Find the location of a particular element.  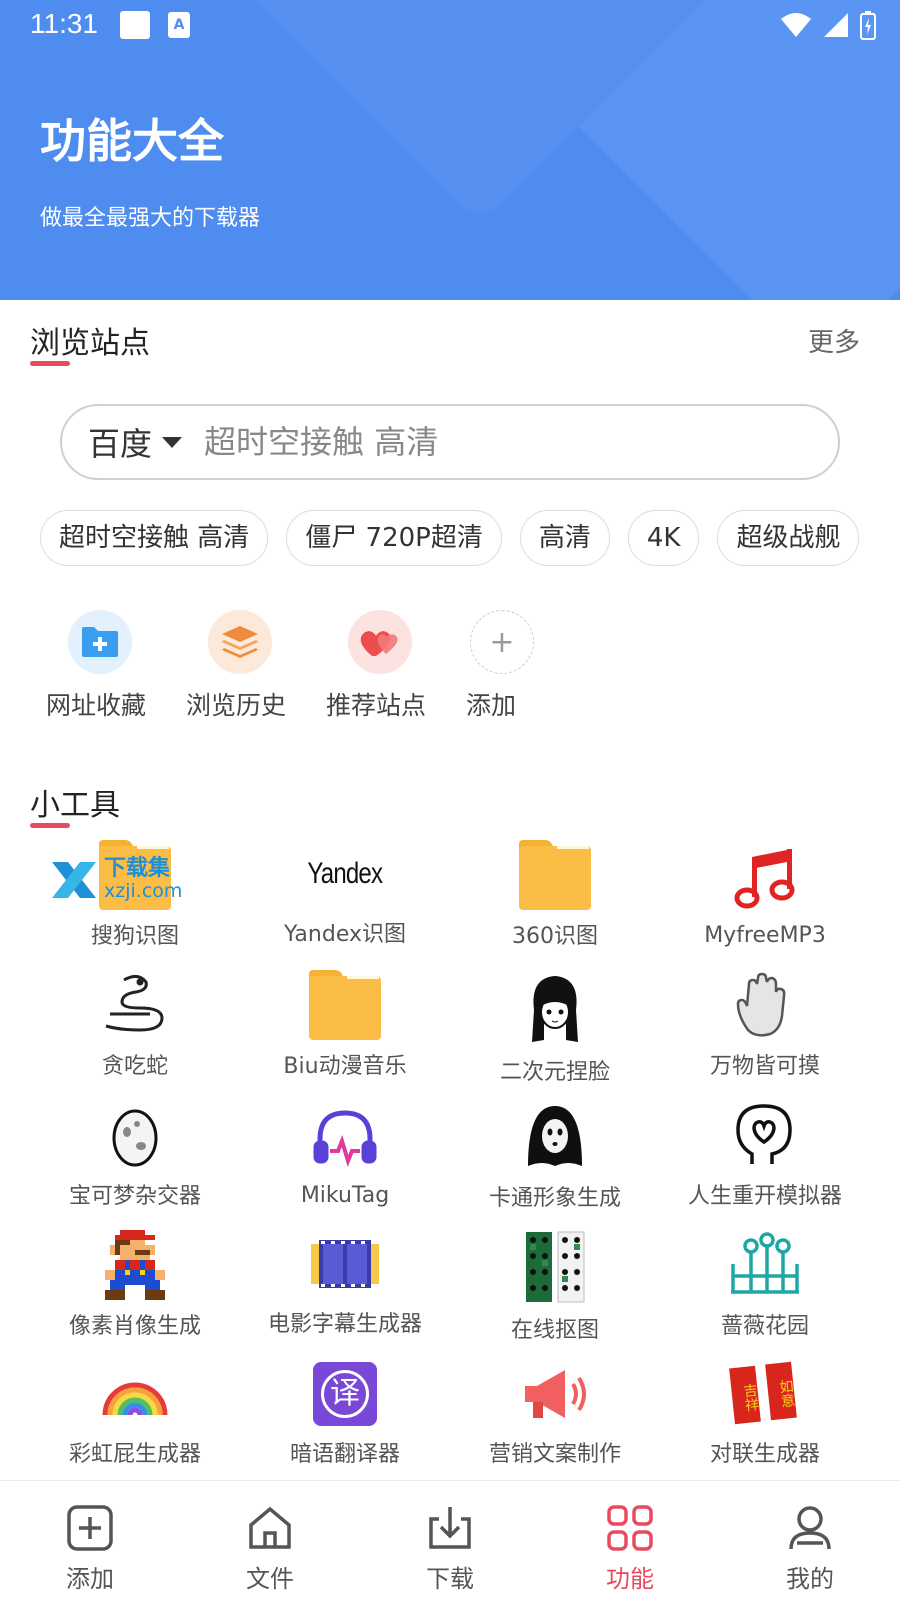

music-note-icon is located at coordinates (765, 877).